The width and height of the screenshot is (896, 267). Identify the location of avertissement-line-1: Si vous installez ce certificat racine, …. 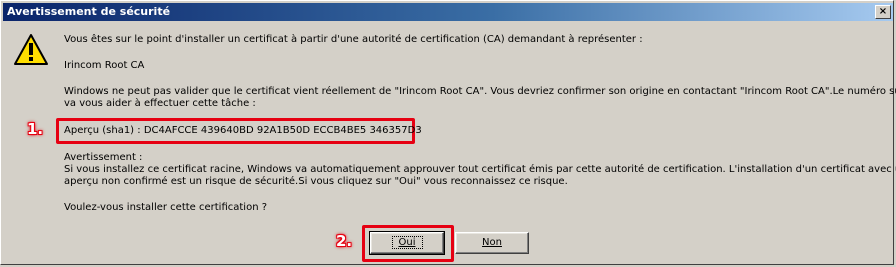
(480, 169).